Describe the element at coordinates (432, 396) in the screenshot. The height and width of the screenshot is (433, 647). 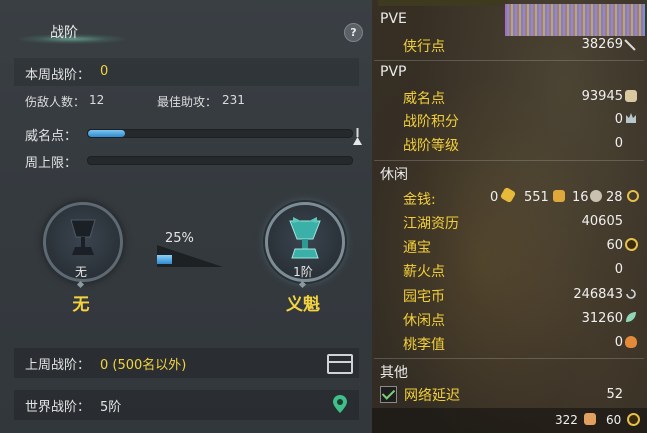
I see `network-latency-label: 网络延迟` at that location.